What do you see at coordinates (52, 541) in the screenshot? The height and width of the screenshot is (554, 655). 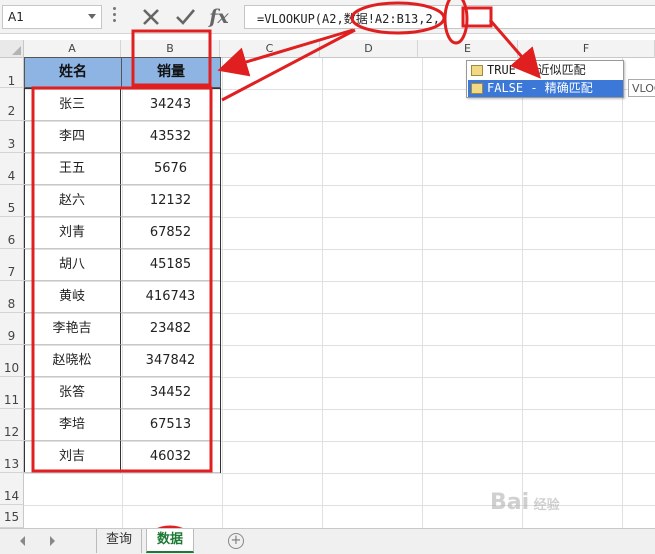 I see `chevron-right-icon` at bounding box center [52, 541].